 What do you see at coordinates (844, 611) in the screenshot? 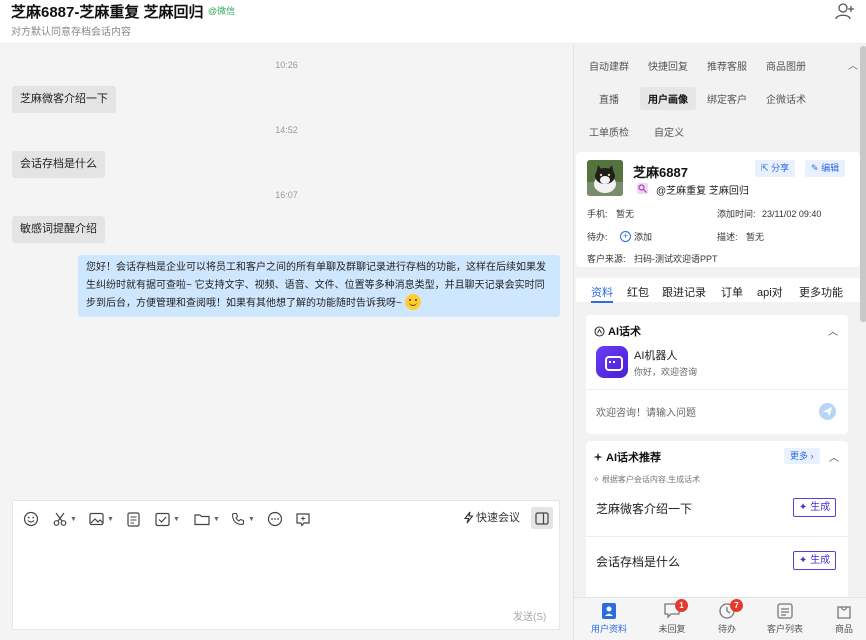
I see `goods-icon` at bounding box center [844, 611].